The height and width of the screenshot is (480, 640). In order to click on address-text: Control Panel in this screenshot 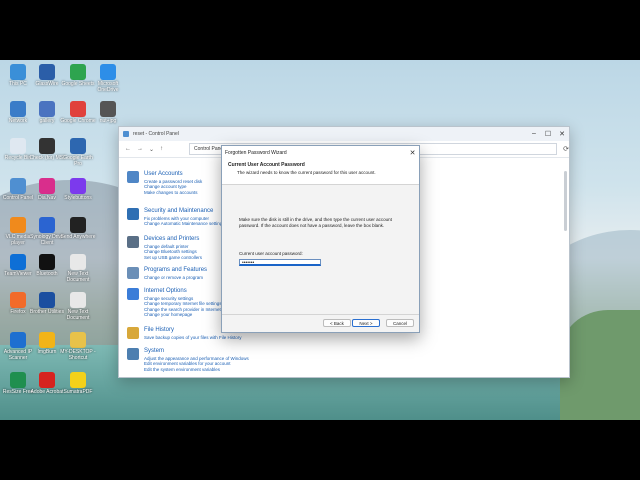, I will do `click(209, 149)`.